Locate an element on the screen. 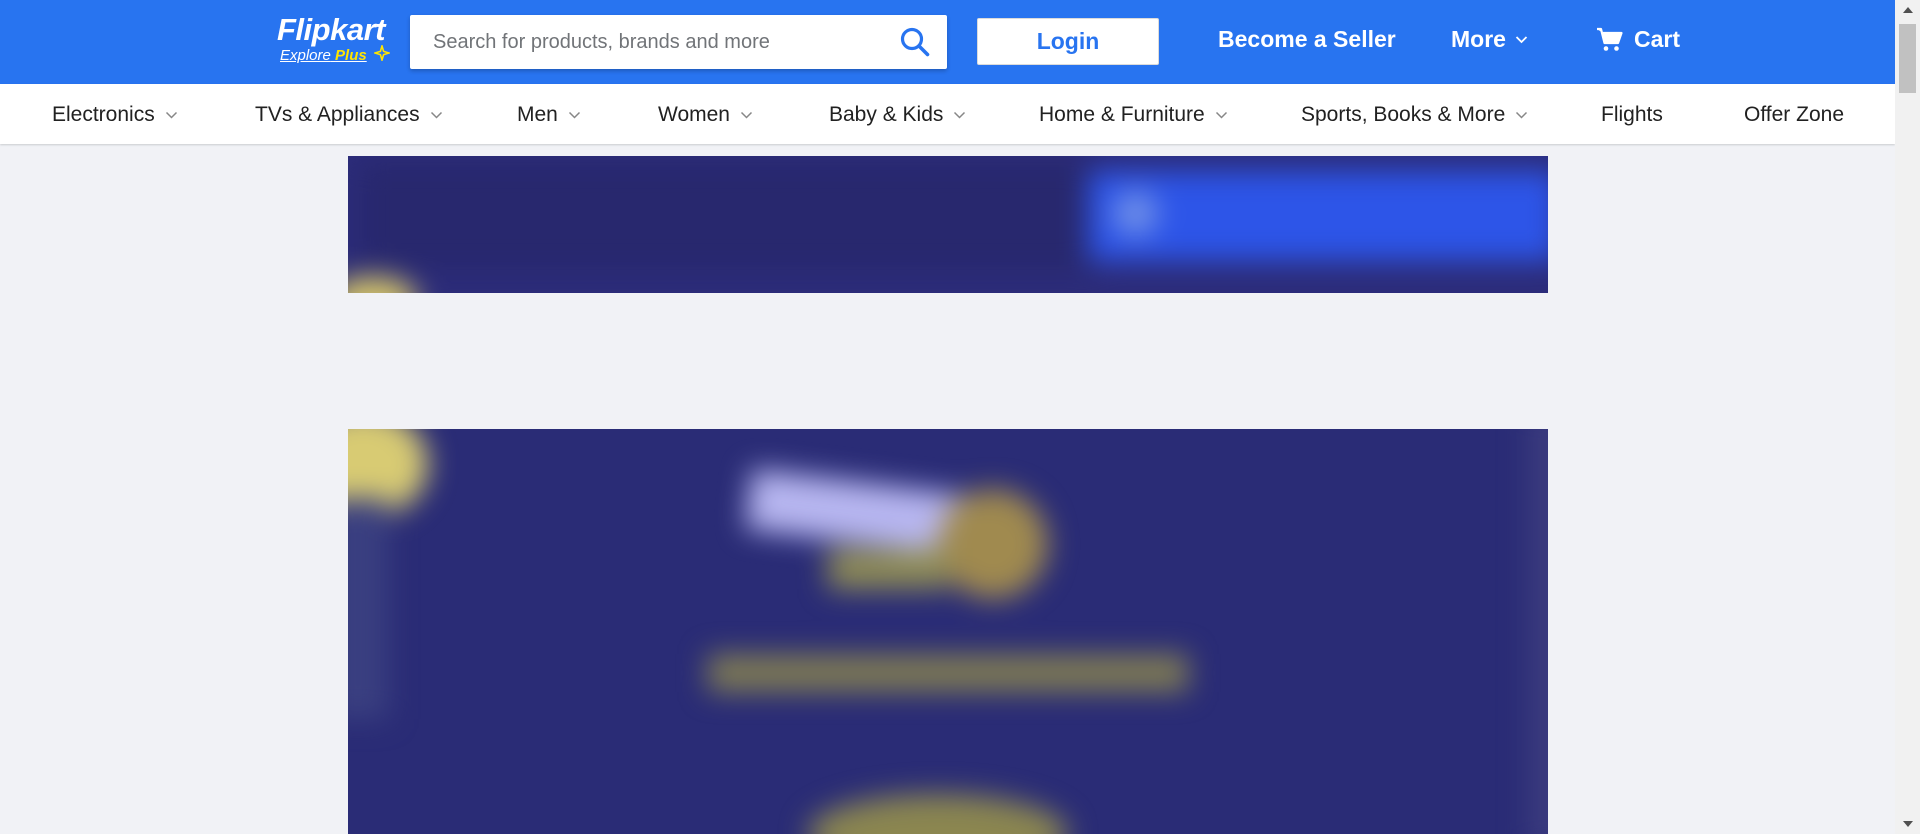 This screenshot has height=834, width=1920. promo-banner-top is located at coordinates (948, 224).